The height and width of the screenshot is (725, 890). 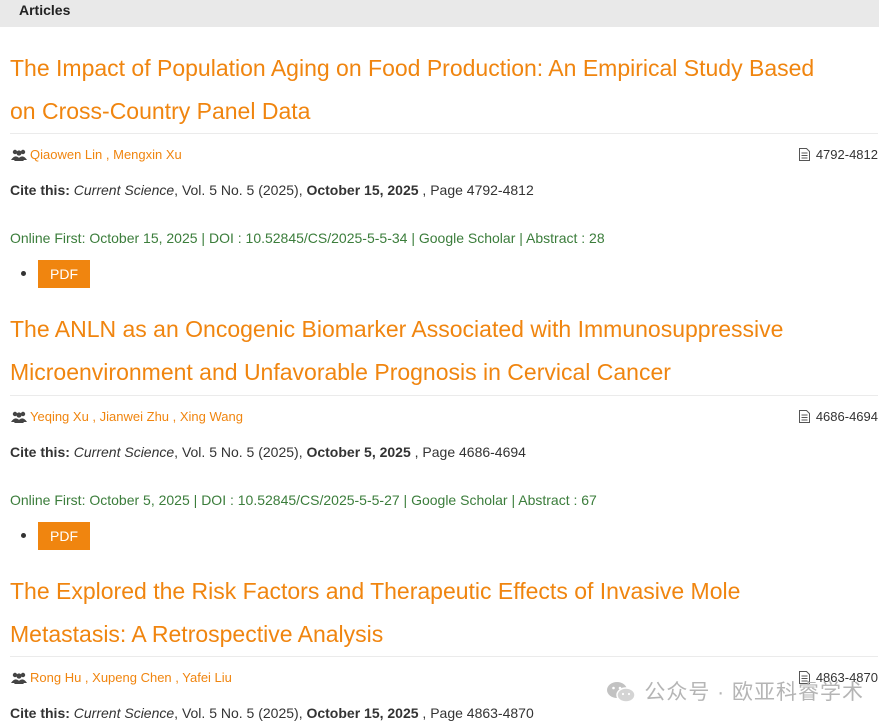 What do you see at coordinates (207, 677) in the screenshot?
I see `author-link: Yafei Liu` at bounding box center [207, 677].